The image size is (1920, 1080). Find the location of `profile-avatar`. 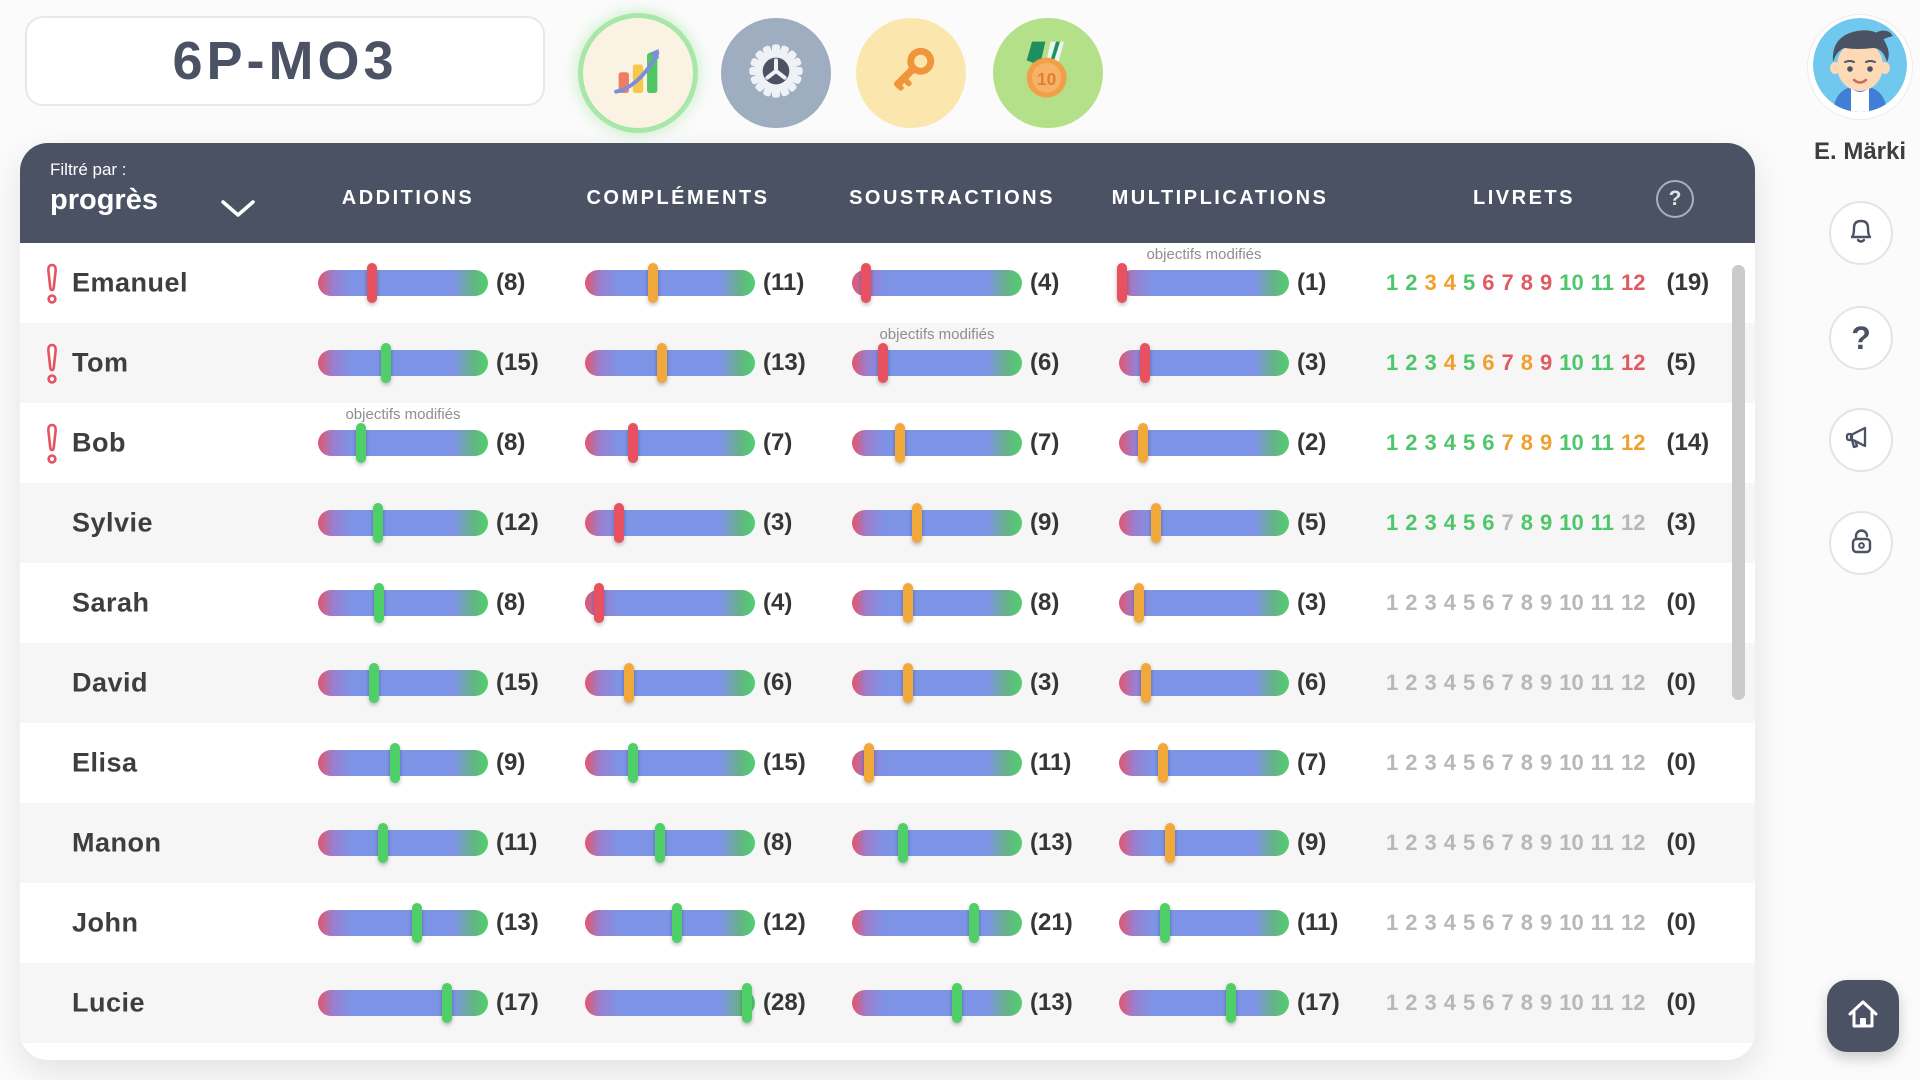

profile-avatar is located at coordinates (1860, 67).